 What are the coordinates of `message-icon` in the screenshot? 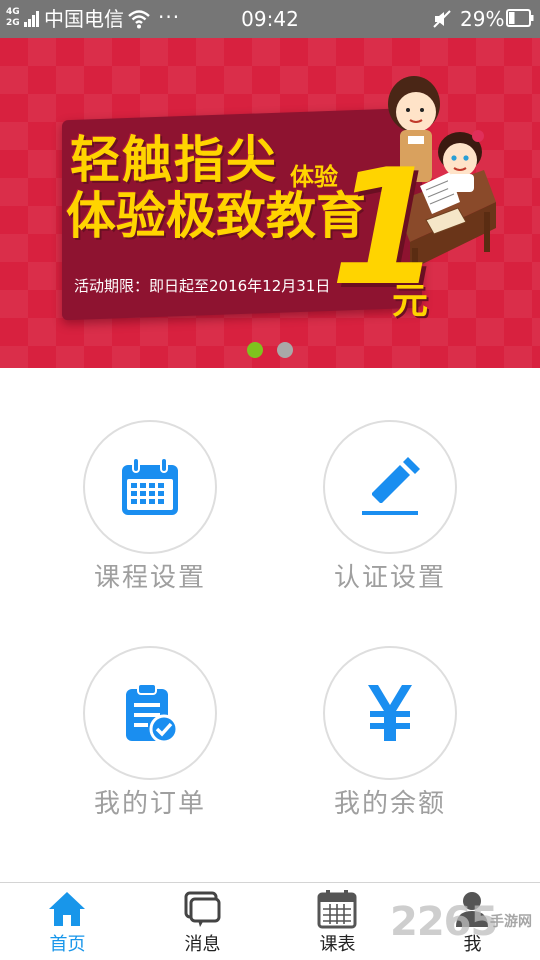 It's located at (202, 909).